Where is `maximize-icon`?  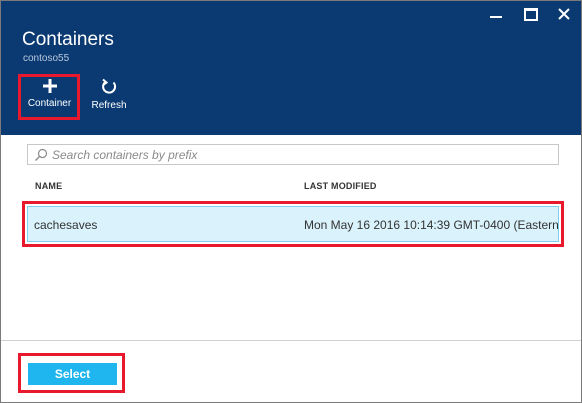
maximize-icon is located at coordinates (531, 14).